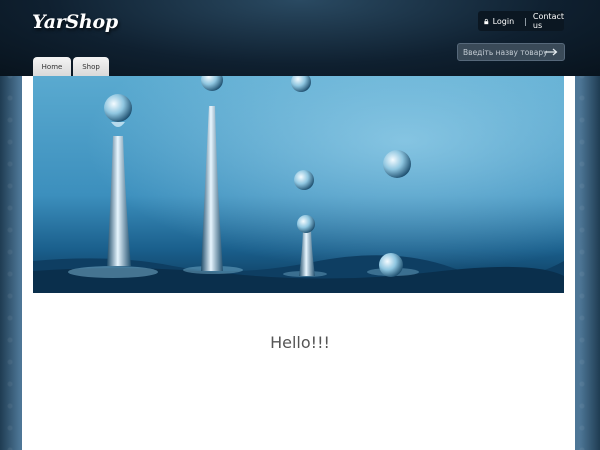 The width and height of the screenshot is (600, 450). I want to click on tab-shop: Shop, so click(91, 66).